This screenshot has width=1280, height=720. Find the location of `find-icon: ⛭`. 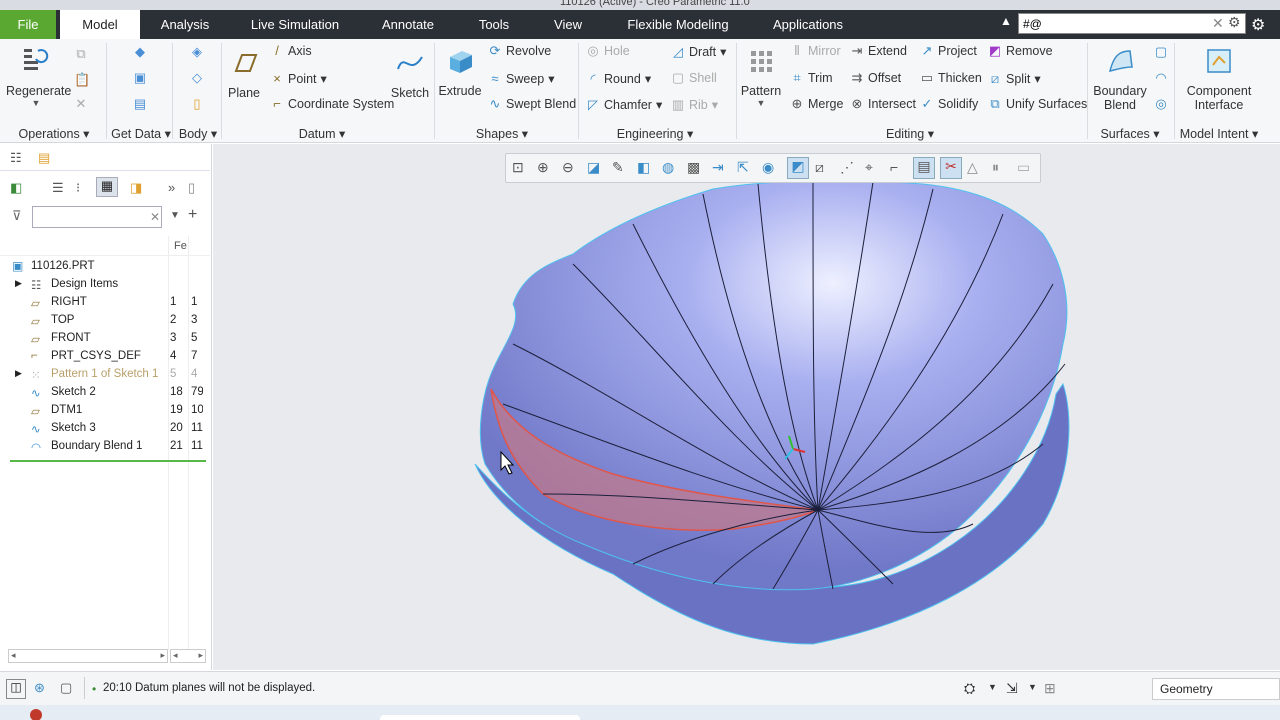

find-icon: ⛭ is located at coordinates (969, 688).